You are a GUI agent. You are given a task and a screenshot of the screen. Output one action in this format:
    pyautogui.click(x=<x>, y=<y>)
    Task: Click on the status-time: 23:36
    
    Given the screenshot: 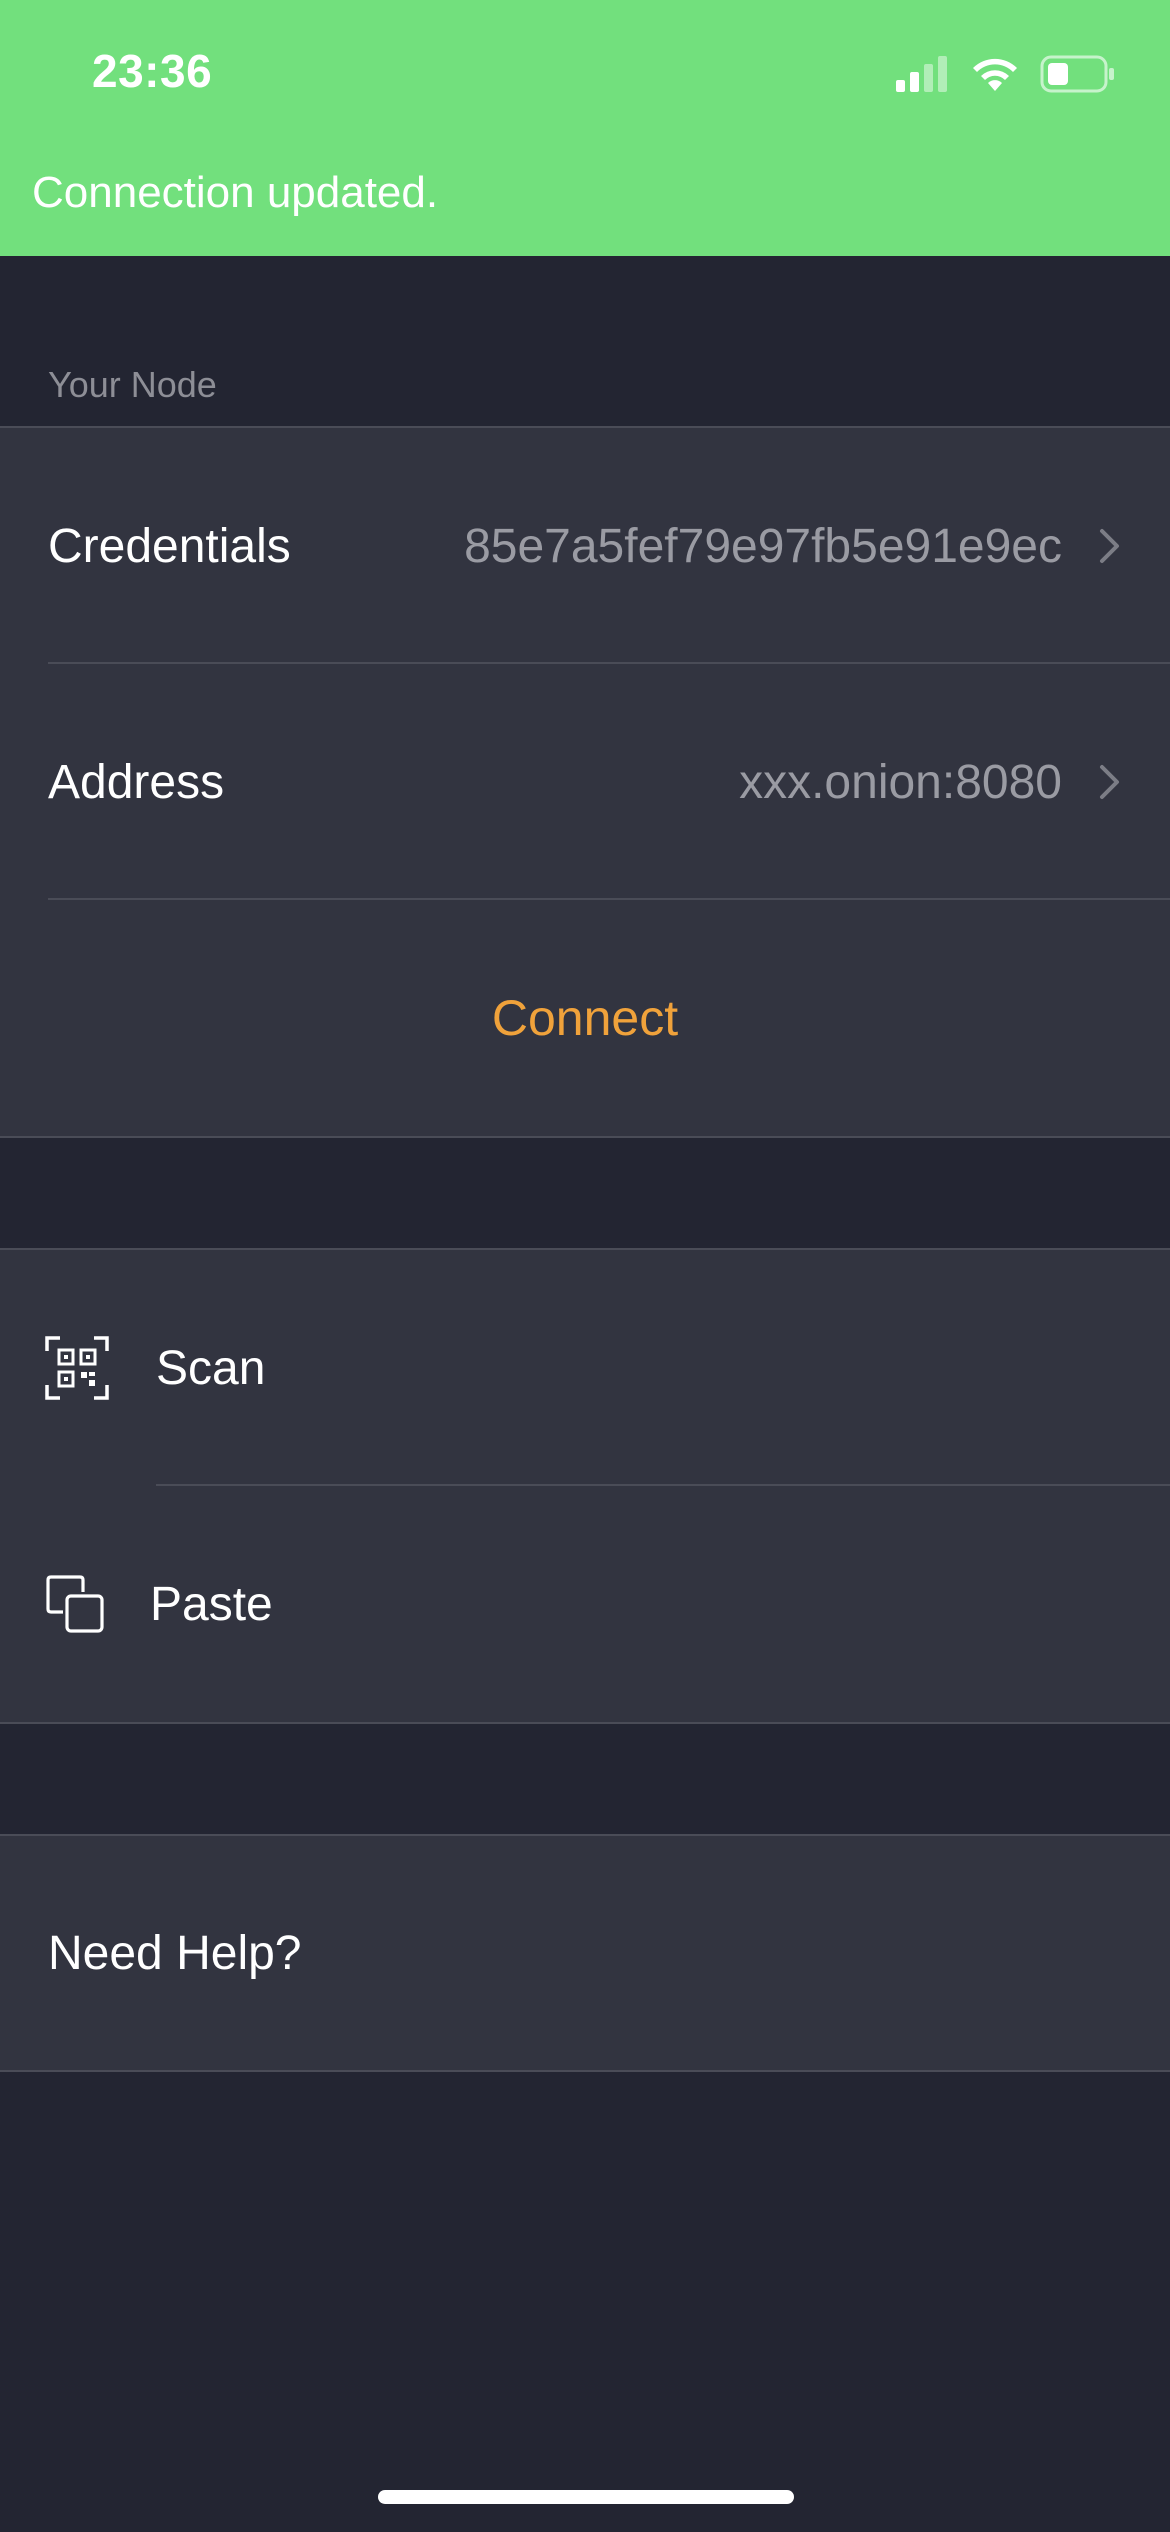 What is the action you would take?
    pyautogui.click(x=152, y=71)
    